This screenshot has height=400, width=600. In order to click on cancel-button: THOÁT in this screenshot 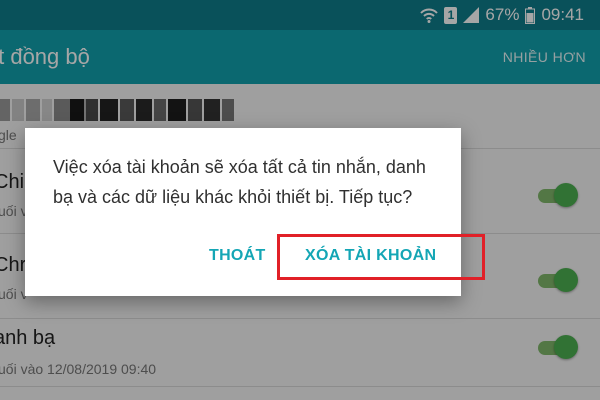, I will do `click(237, 256)`.